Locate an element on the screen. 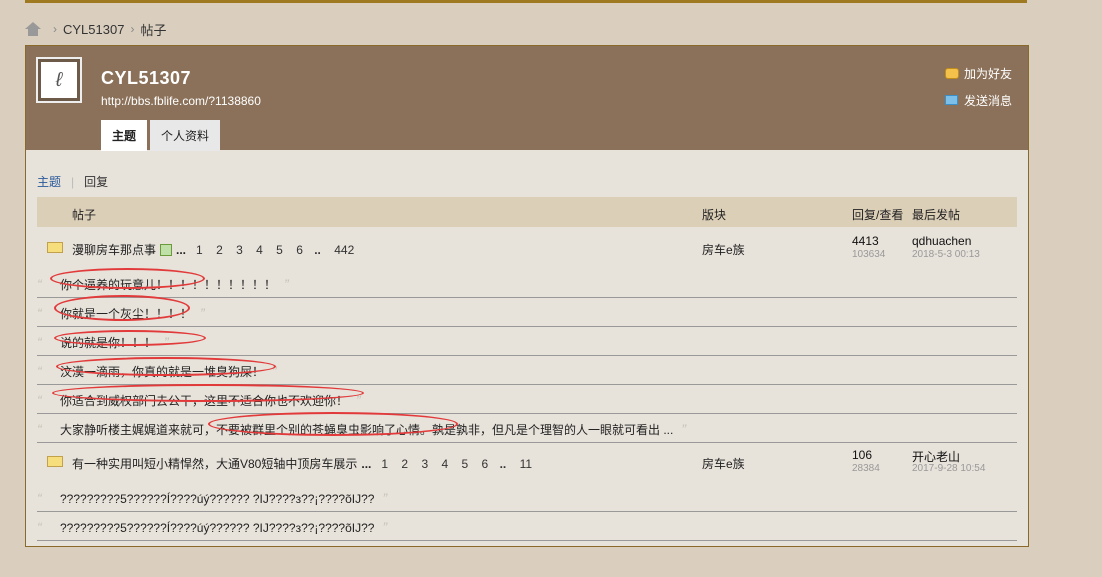 This screenshot has width=1102, height=577. tab-topics: 主题 is located at coordinates (124, 135).